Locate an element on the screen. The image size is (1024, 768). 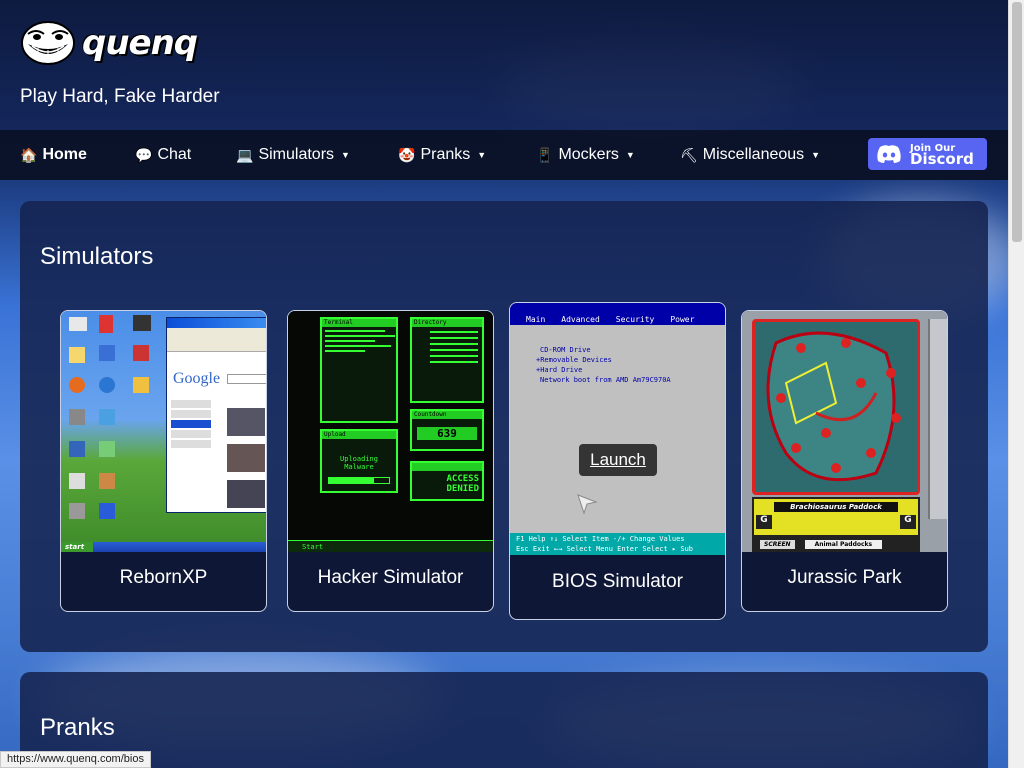
nav-chat-label: Chat is located at coordinates (174, 154).